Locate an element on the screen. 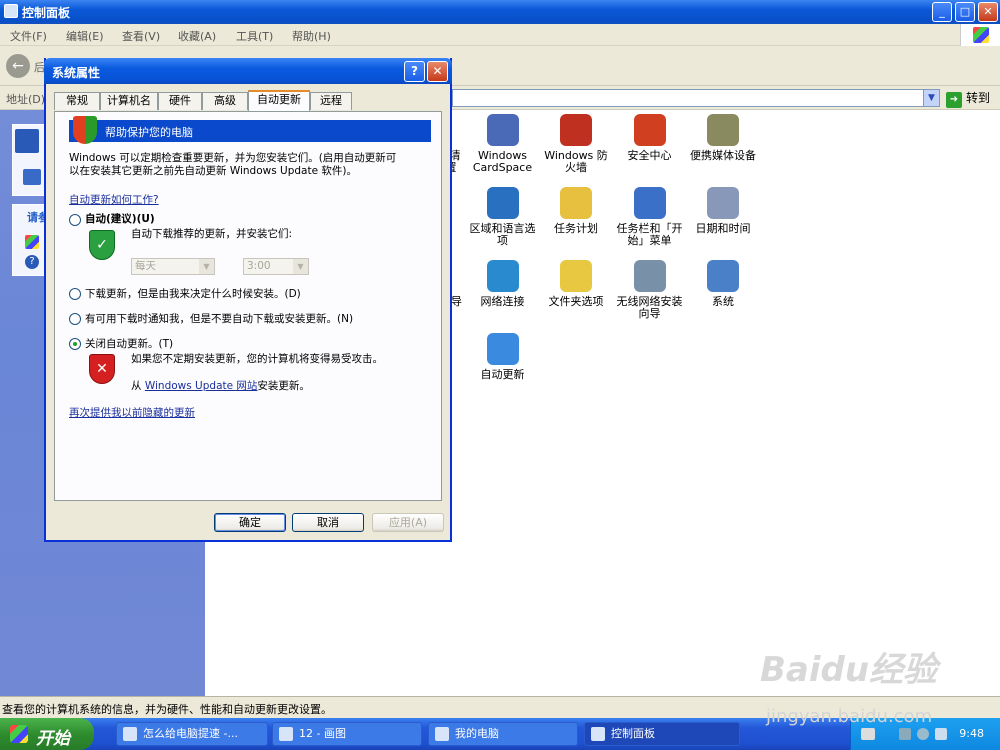  warning-text: 如果您不定期安装更新，您的计算机将变得易受攻击。 is located at coordinates (257, 359).